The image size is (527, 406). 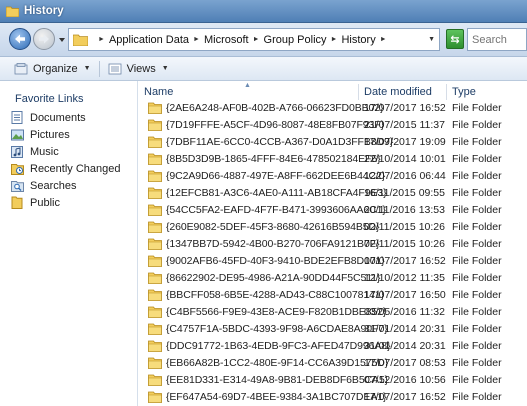 What do you see at coordinates (49, 99) in the screenshot?
I see `favorite-links-heading: Favorite Links` at bounding box center [49, 99].